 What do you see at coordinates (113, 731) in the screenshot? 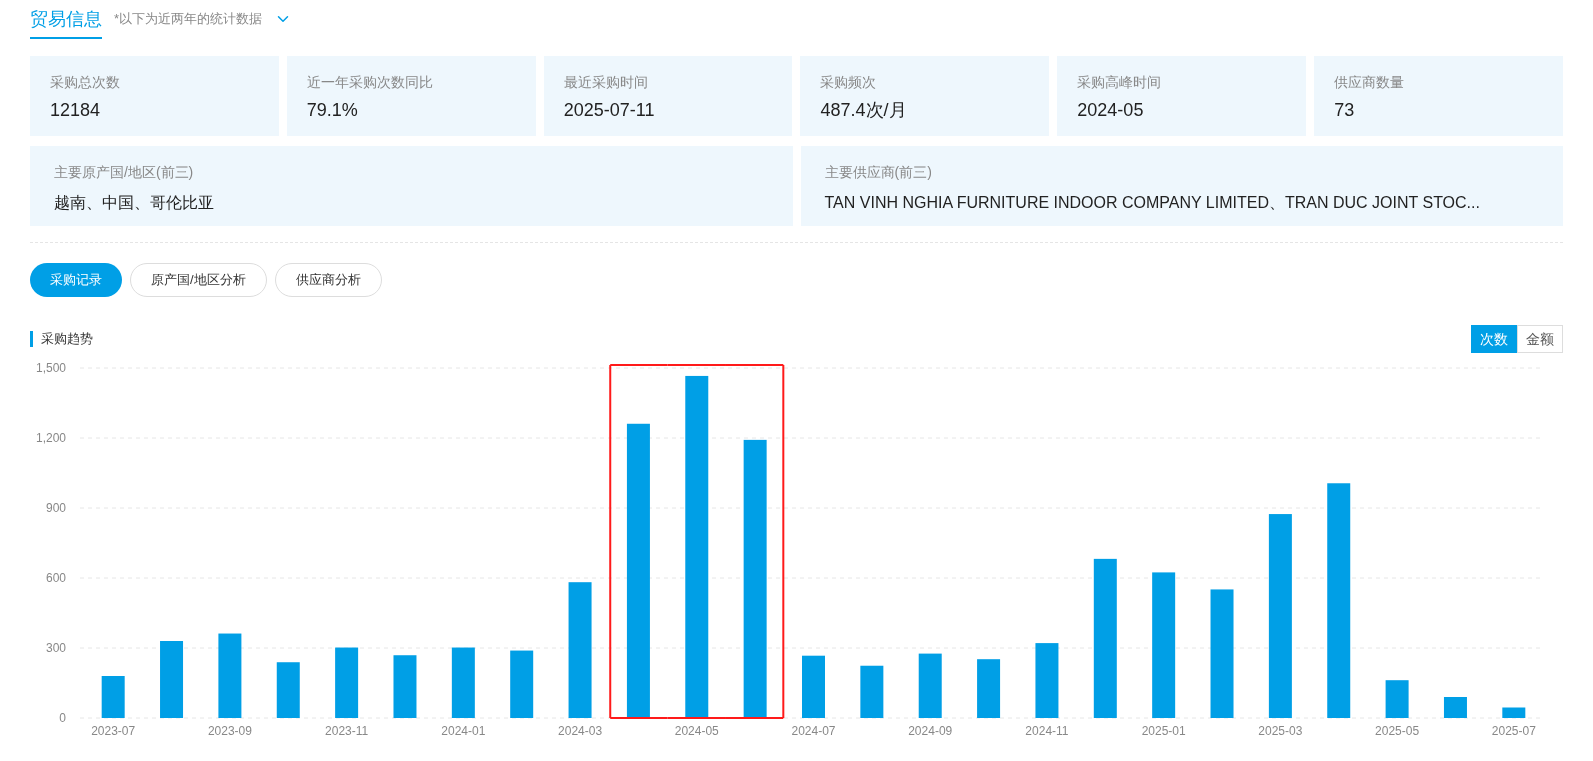
I see `x-tick-label: 2023-07` at bounding box center [113, 731].